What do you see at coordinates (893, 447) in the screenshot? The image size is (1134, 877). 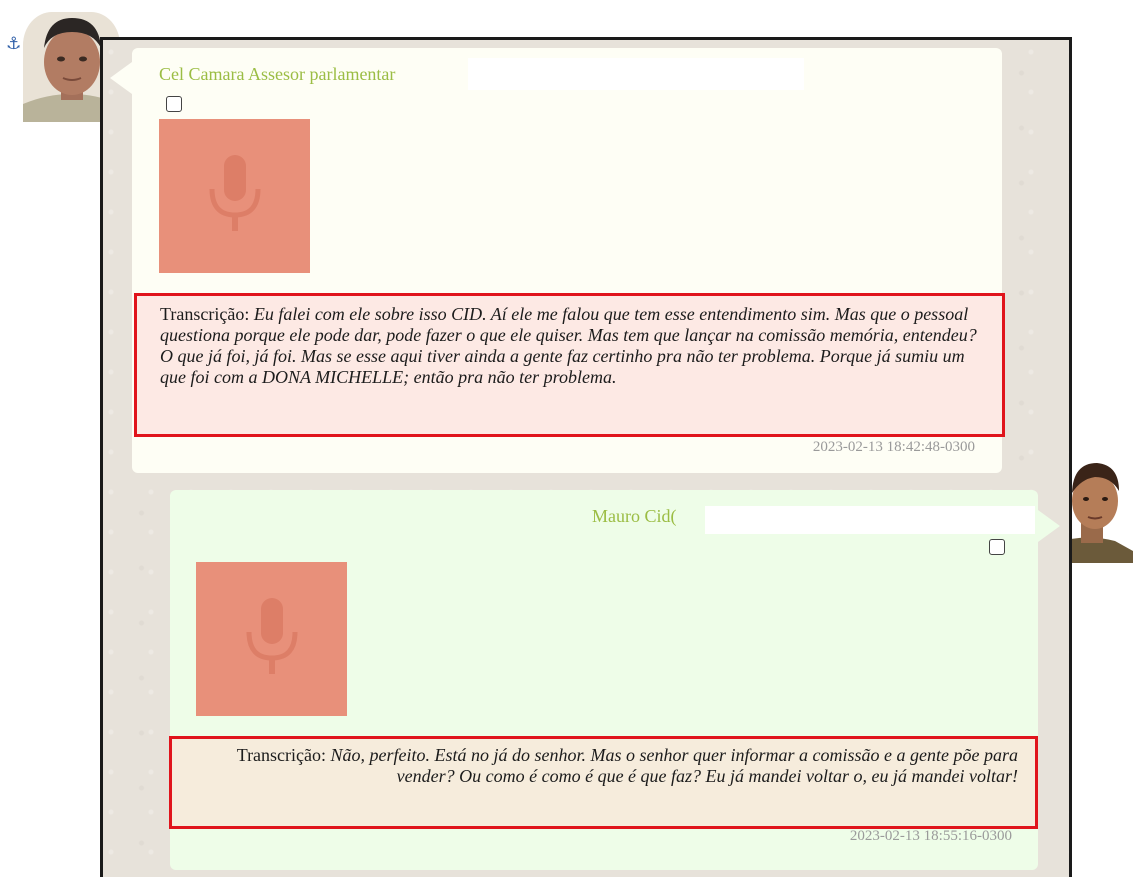 I see `message-timestamp: 2023-02-13 18:42:48-0300` at bounding box center [893, 447].